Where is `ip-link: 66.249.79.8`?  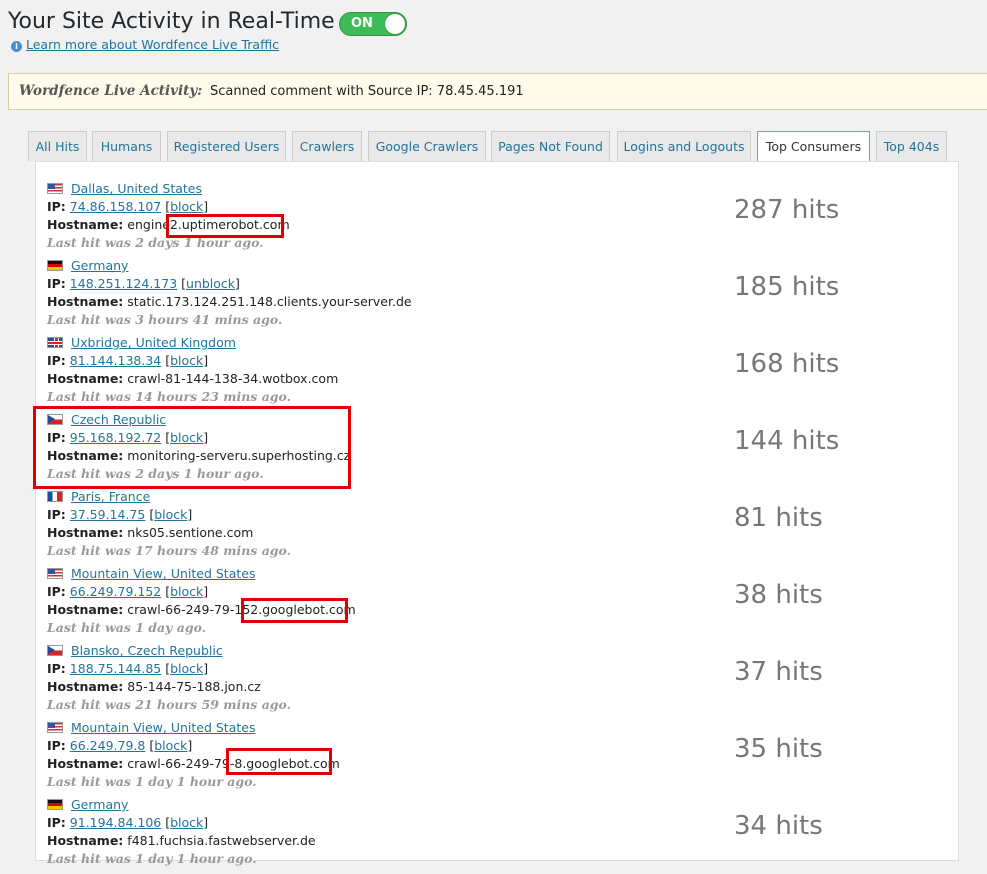
ip-link: 66.249.79.8 is located at coordinates (108, 745).